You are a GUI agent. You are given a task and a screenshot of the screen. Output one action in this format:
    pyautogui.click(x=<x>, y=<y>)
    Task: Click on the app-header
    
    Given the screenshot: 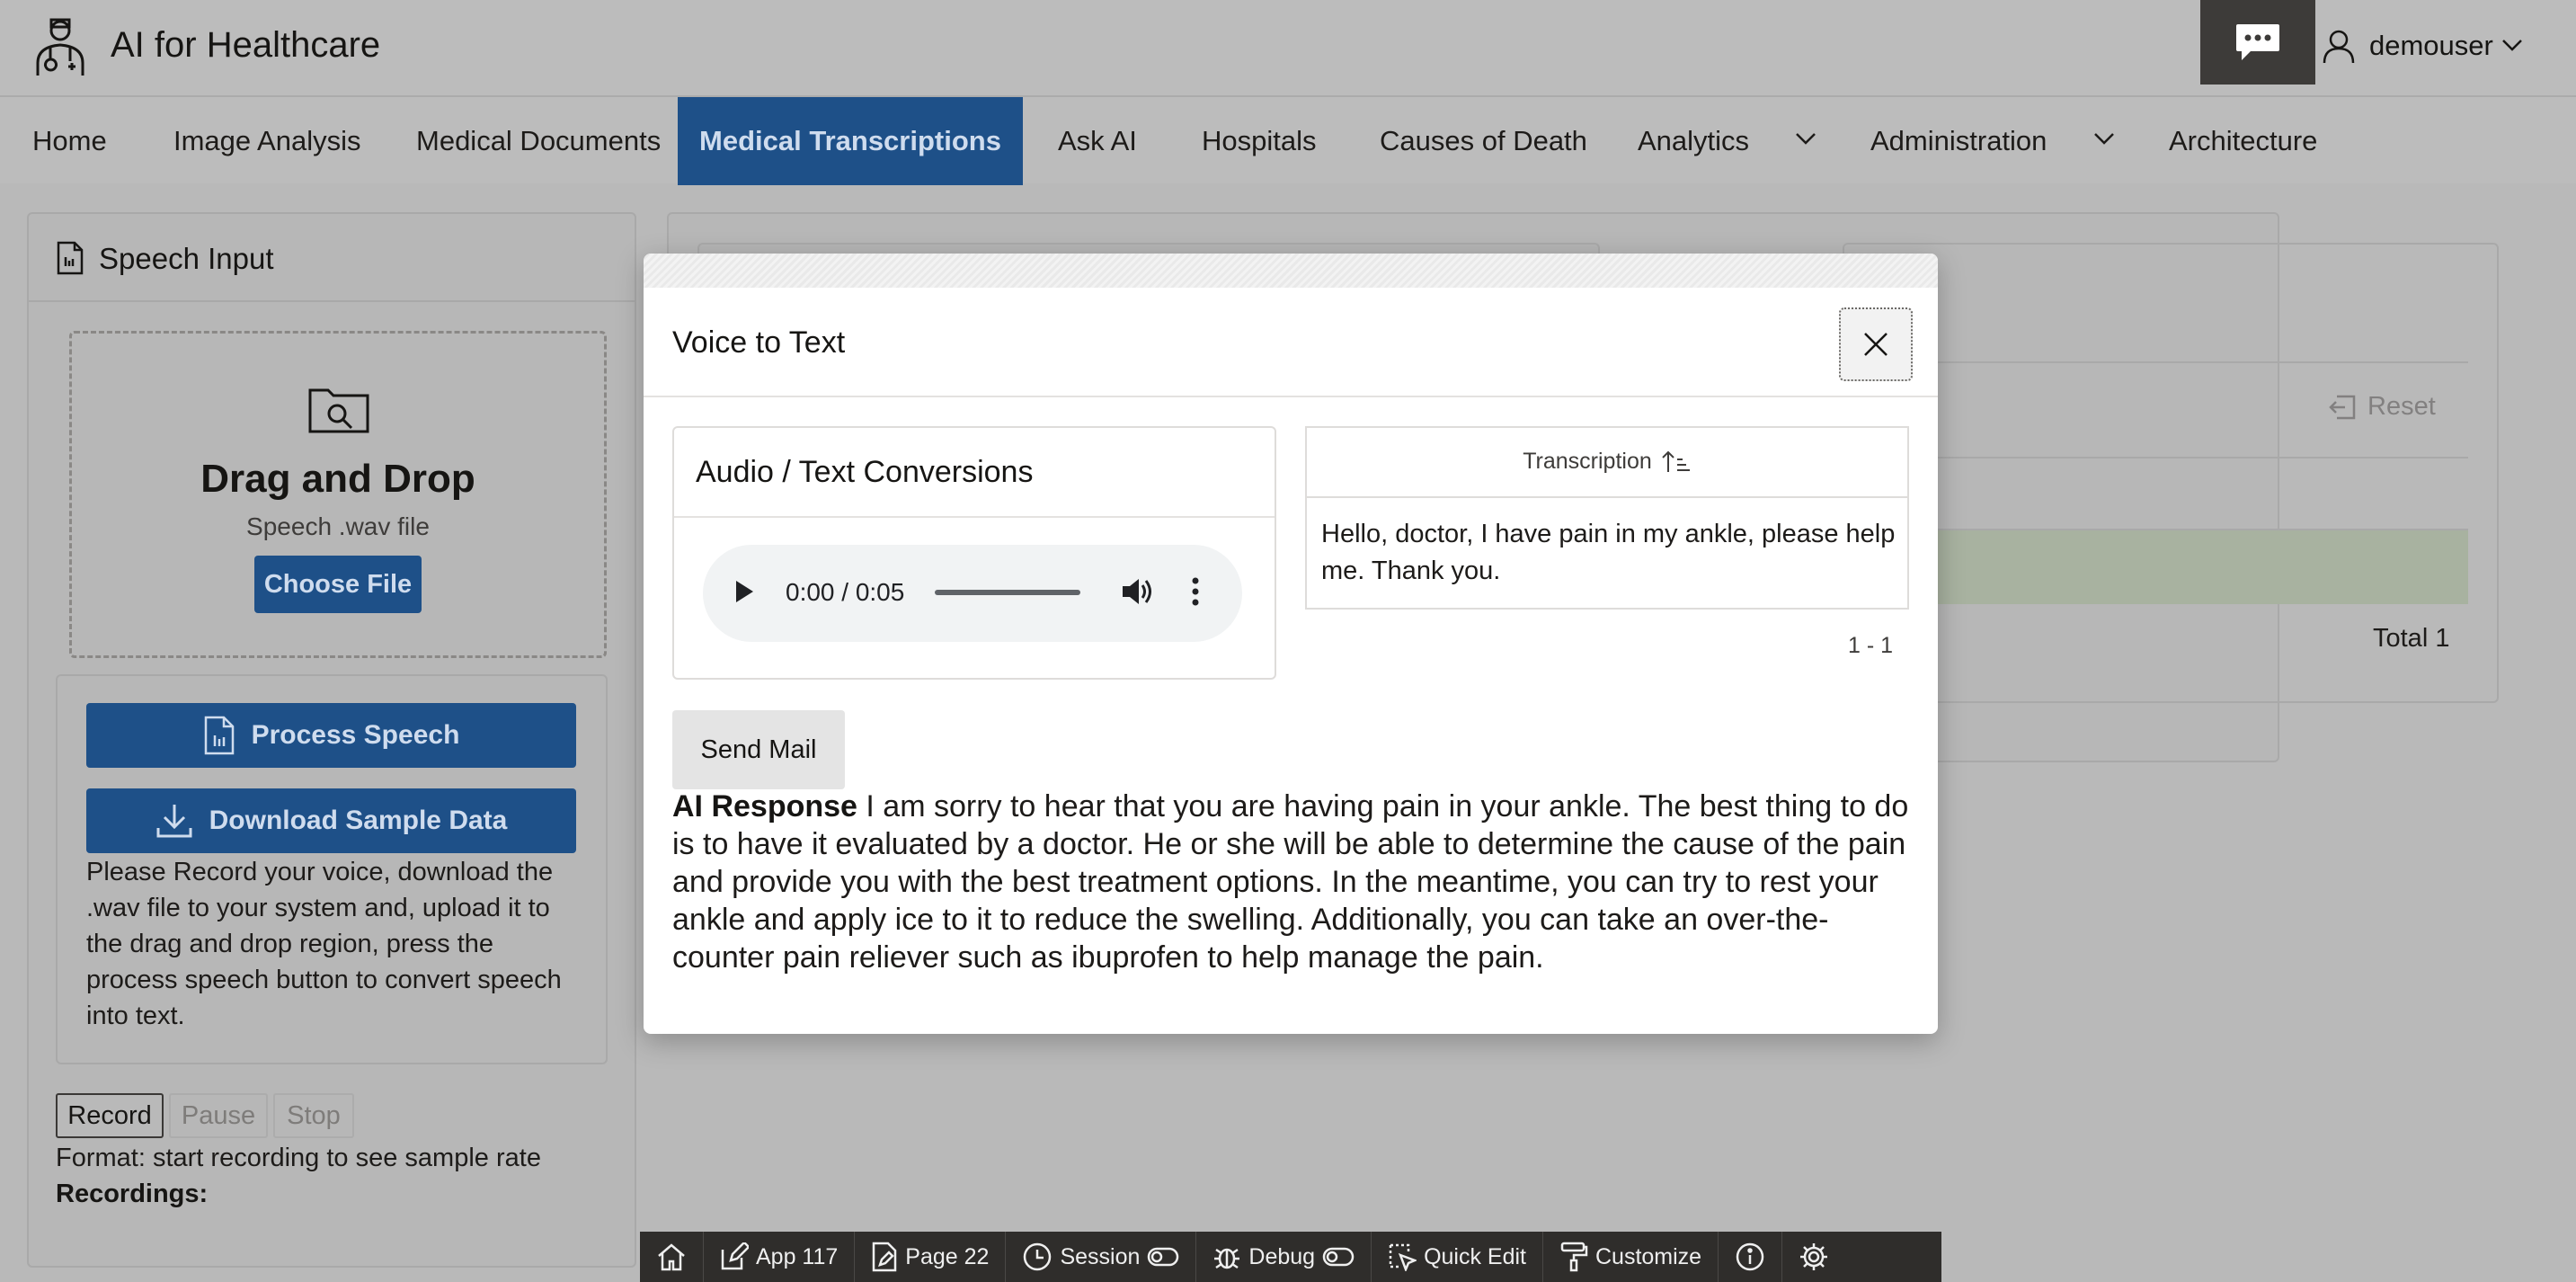 What is the action you would take?
    pyautogui.click(x=1288, y=47)
    